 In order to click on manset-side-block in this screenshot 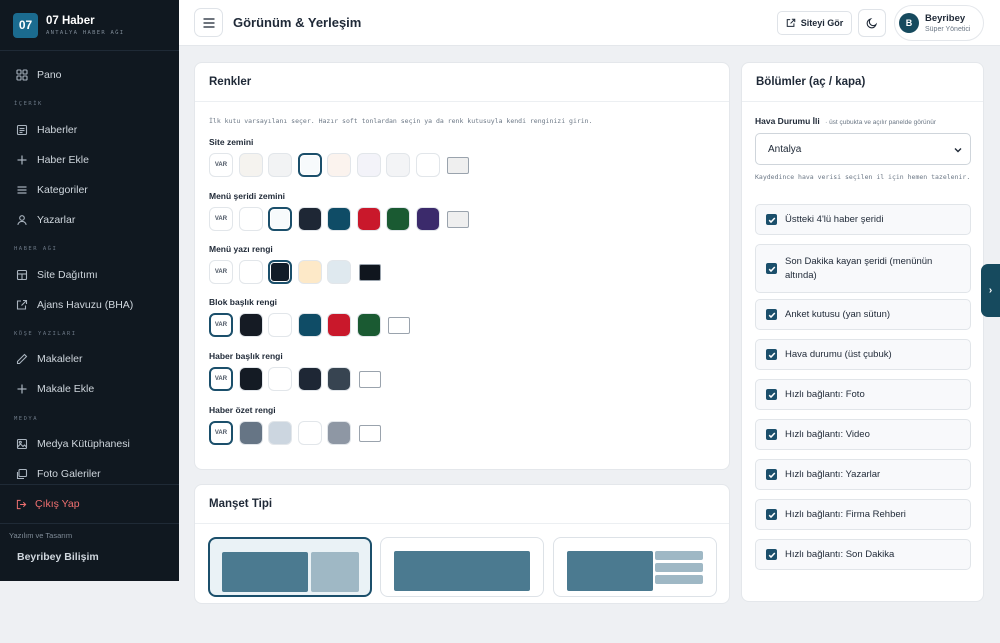, I will do `click(335, 572)`.